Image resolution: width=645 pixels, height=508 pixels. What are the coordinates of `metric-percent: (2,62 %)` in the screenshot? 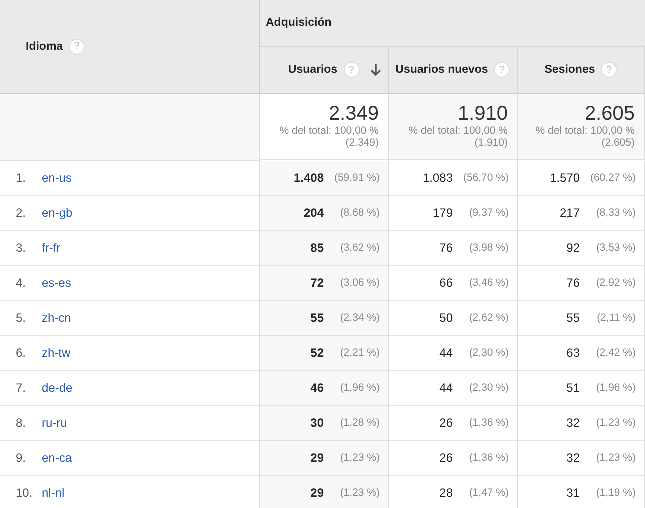 It's located at (488, 318).